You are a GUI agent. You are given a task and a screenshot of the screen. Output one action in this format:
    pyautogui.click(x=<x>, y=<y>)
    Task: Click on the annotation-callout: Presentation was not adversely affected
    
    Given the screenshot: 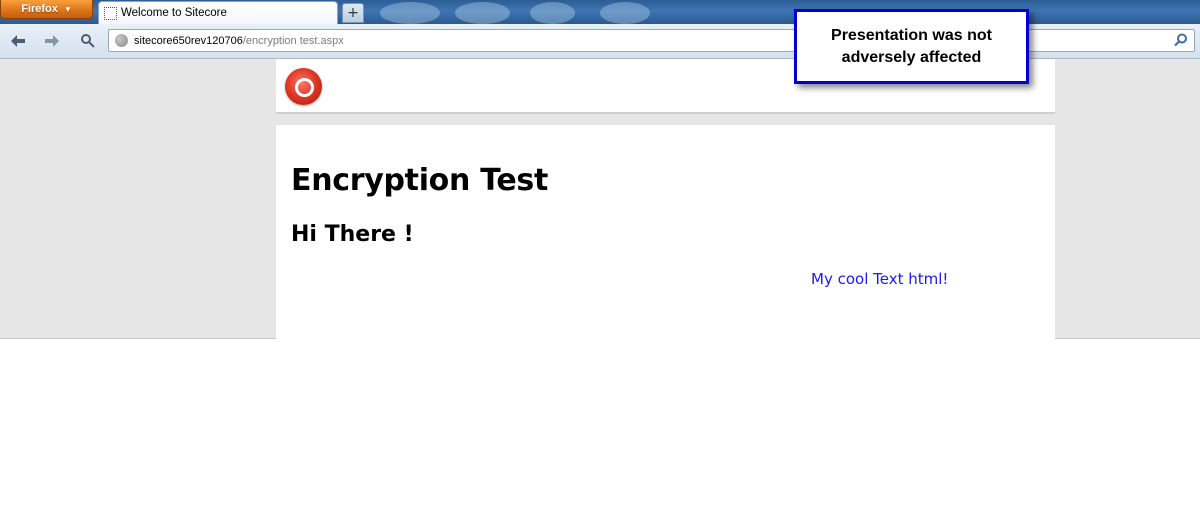 What is the action you would take?
    pyautogui.click(x=911, y=46)
    